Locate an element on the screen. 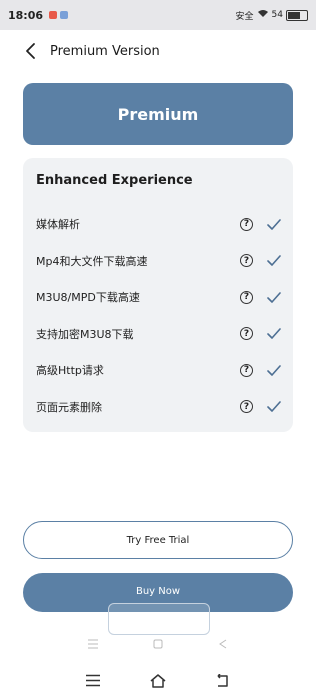  feature-item: 页面元素删除 ? is located at coordinates (158, 407).